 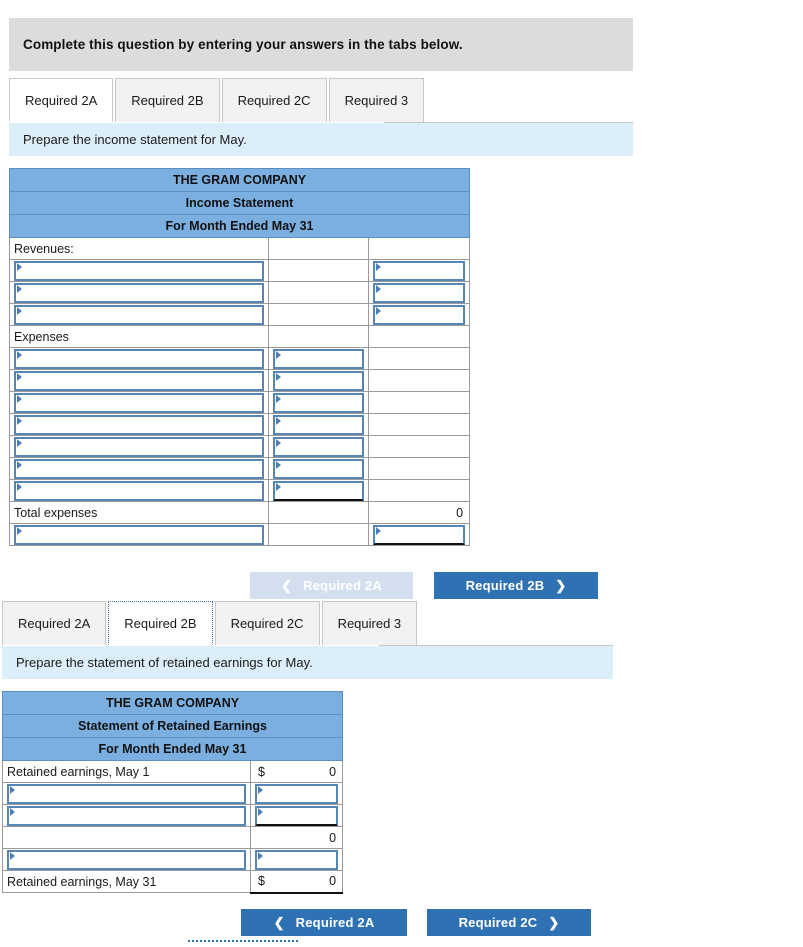 What do you see at coordinates (419, 446) in the screenshot?
I see `expense-row-5-right-cell` at bounding box center [419, 446].